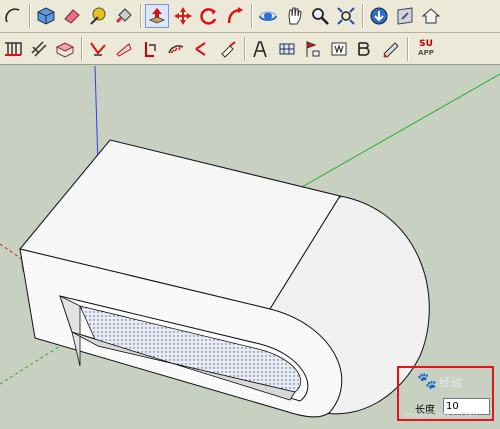 Image resolution: width=500 pixels, height=429 pixels. Describe the element at coordinates (98, 16) in the screenshot. I see `tape-measure-icon` at that location.